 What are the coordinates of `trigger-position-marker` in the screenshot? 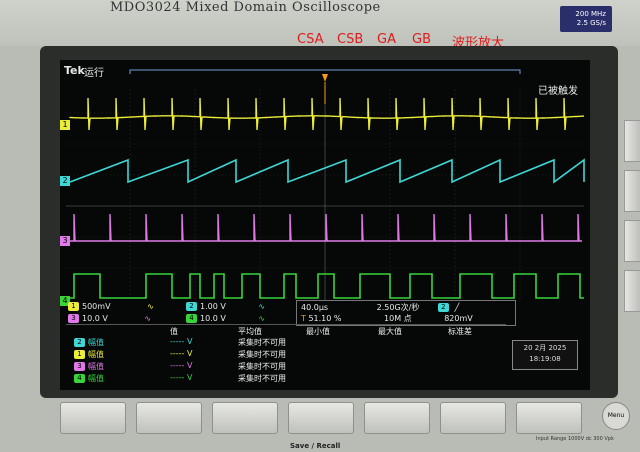 It's located at (325, 78).